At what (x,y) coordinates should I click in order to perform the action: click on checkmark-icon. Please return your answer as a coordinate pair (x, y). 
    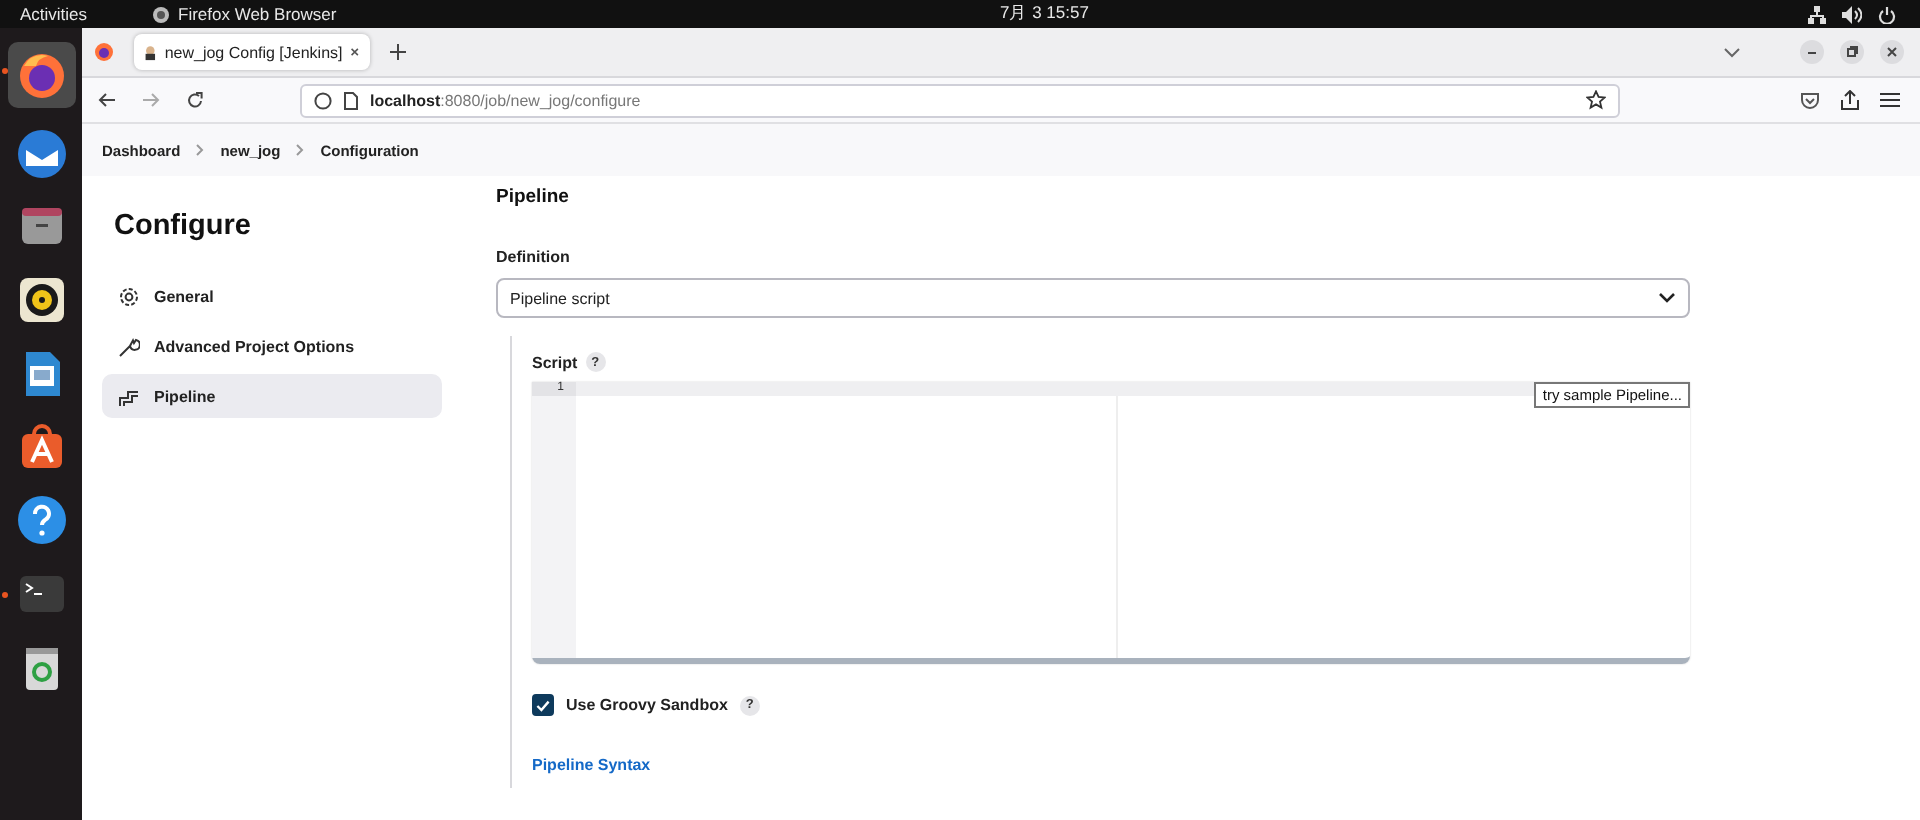
    Looking at the image, I should click on (543, 705).